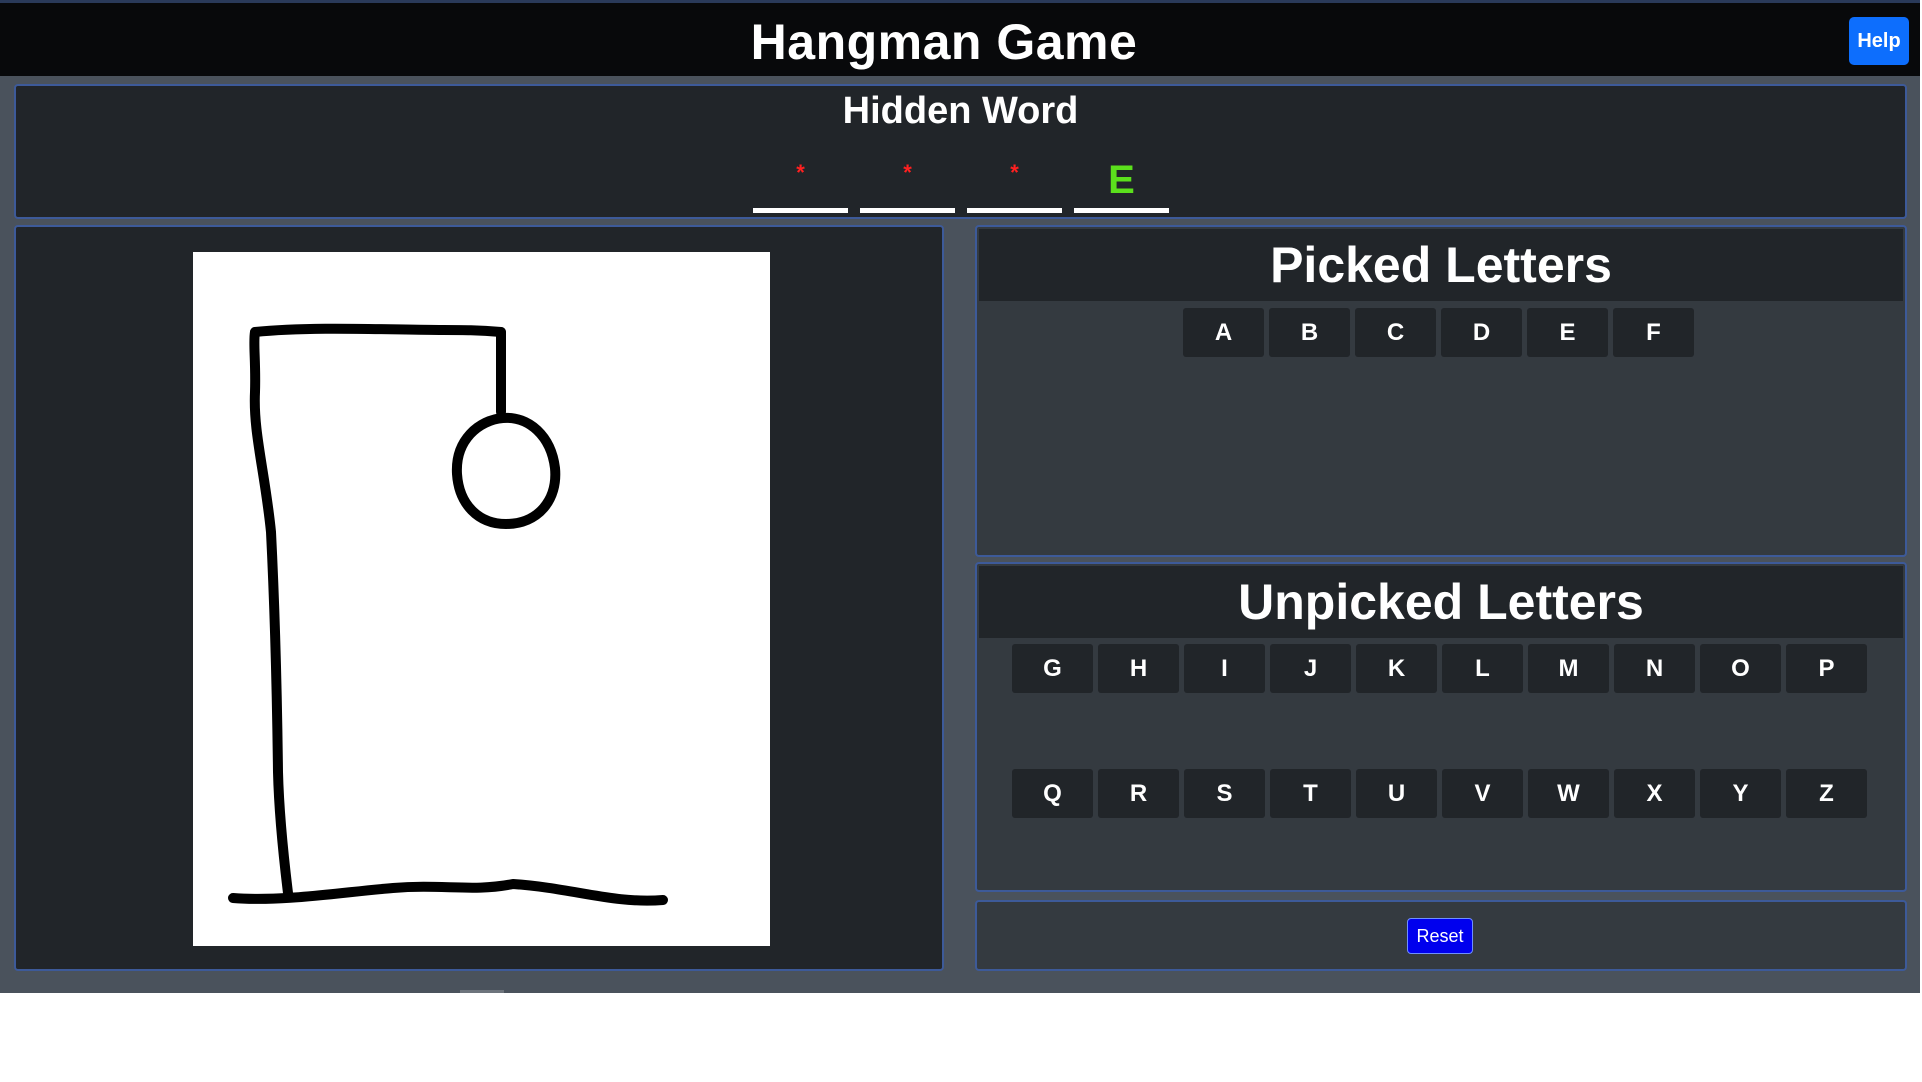 This screenshot has width=1922, height=1082. Describe the element at coordinates (1309, 332) in the screenshot. I see `picked-letter-button: B` at that location.